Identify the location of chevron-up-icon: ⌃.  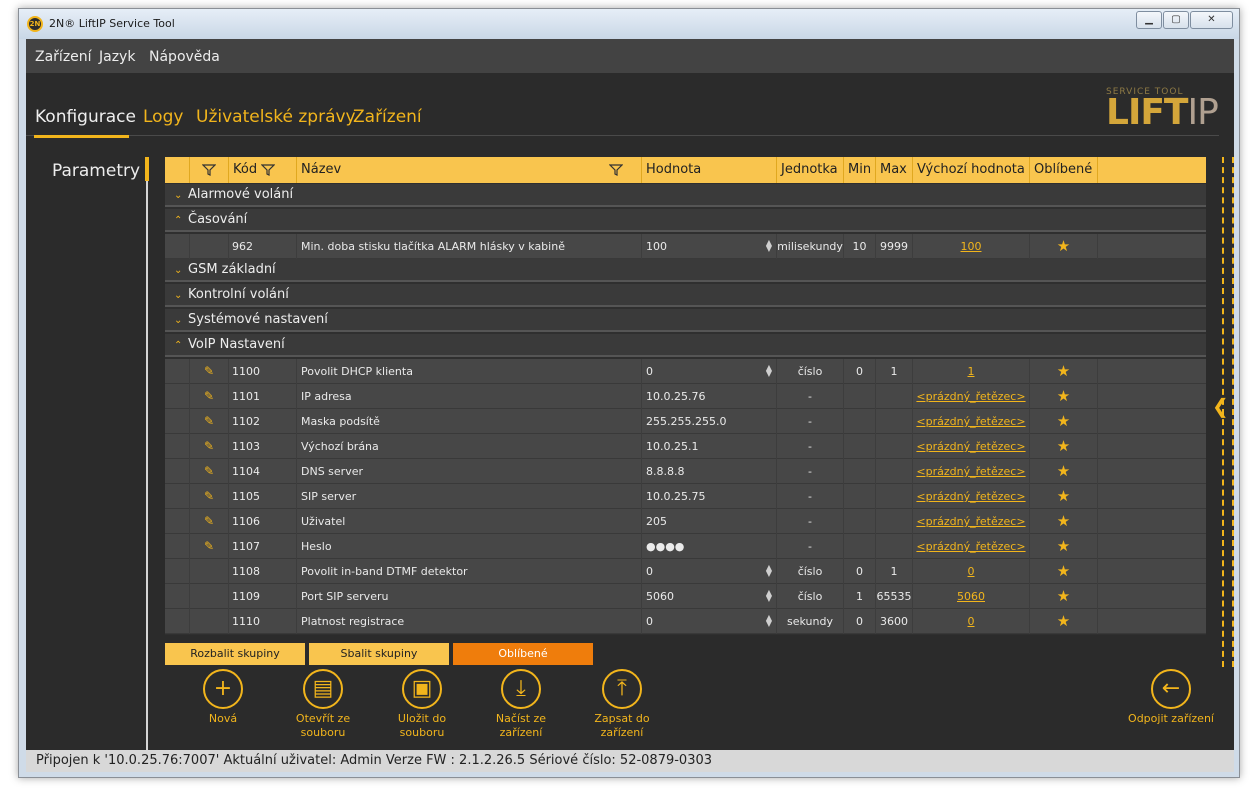
(181, 221).